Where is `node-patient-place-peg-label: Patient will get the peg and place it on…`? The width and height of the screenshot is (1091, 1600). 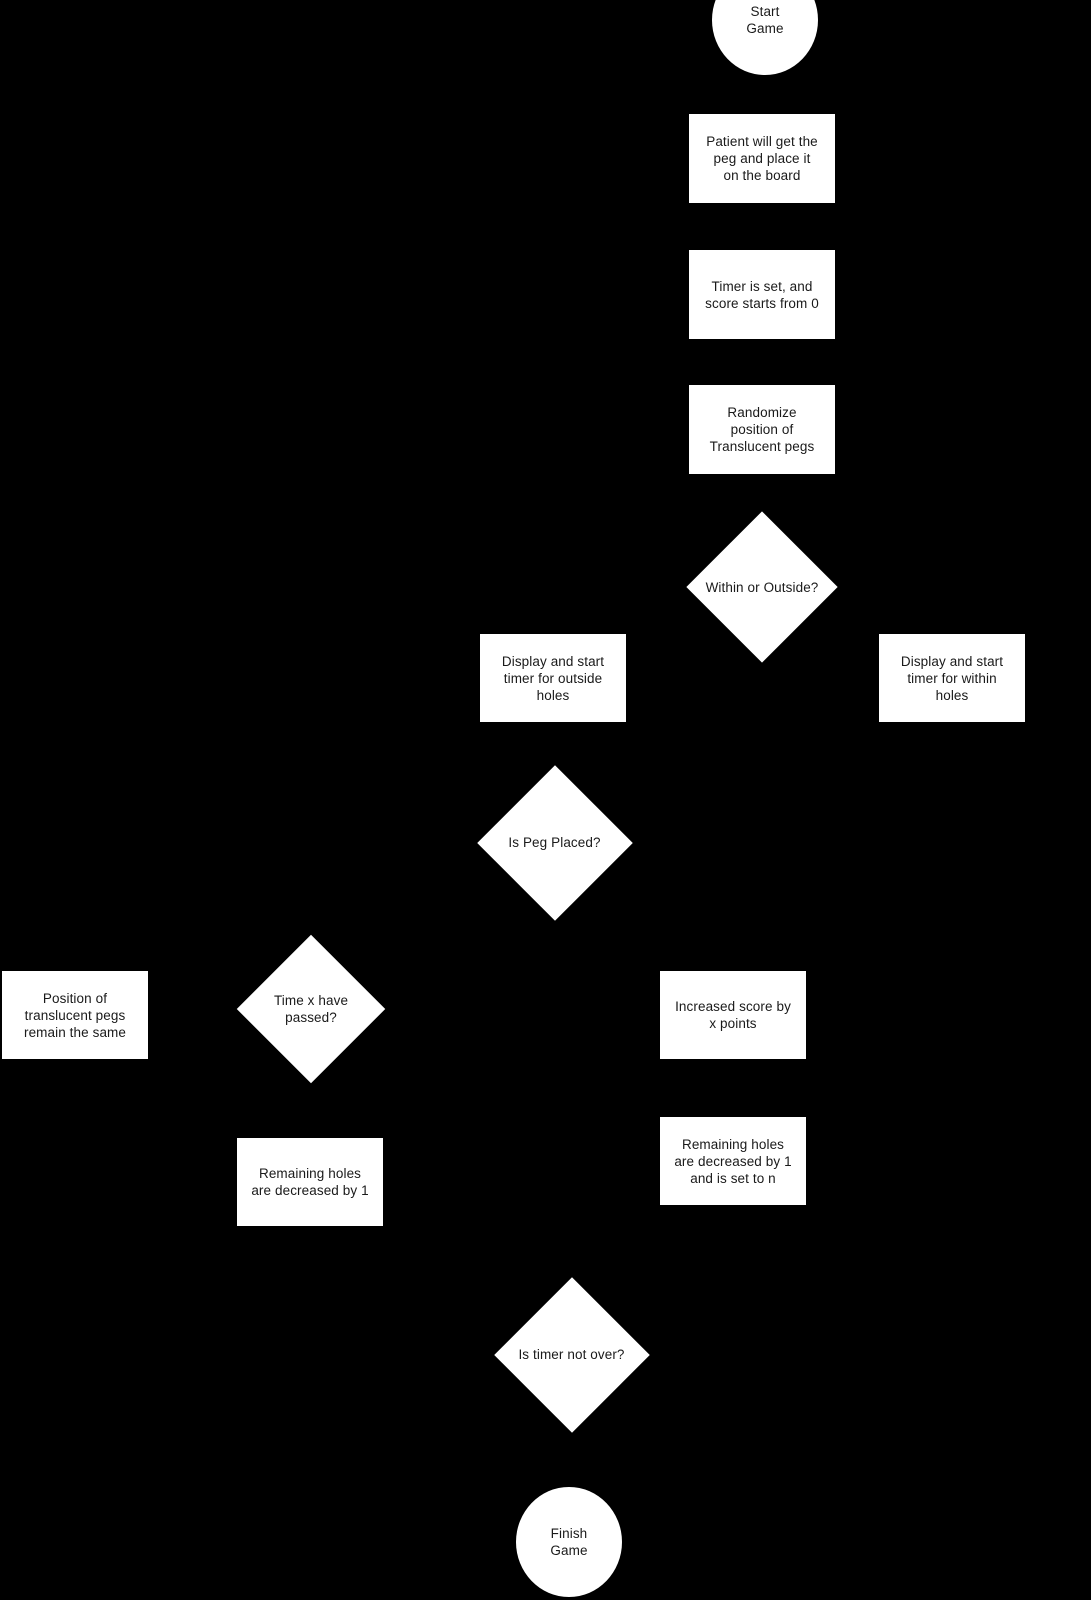 node-patient-place-peg-label: Patient will get the peg and place it on… is located at coordinates (762, 158).